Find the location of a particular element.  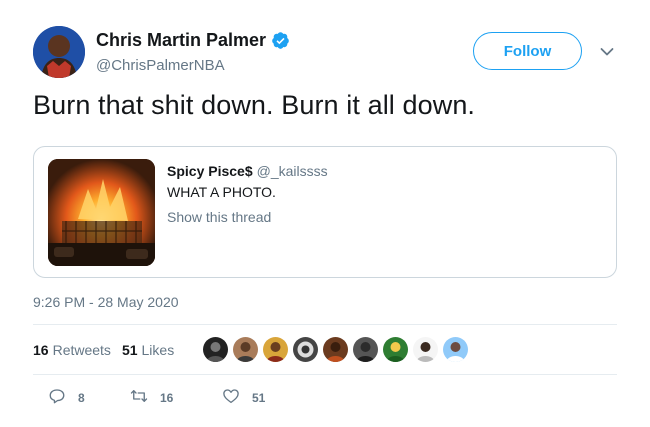

tweet-timestamp: 9:26 PM - 28 May 2020 is located at coordinates (106, 302).